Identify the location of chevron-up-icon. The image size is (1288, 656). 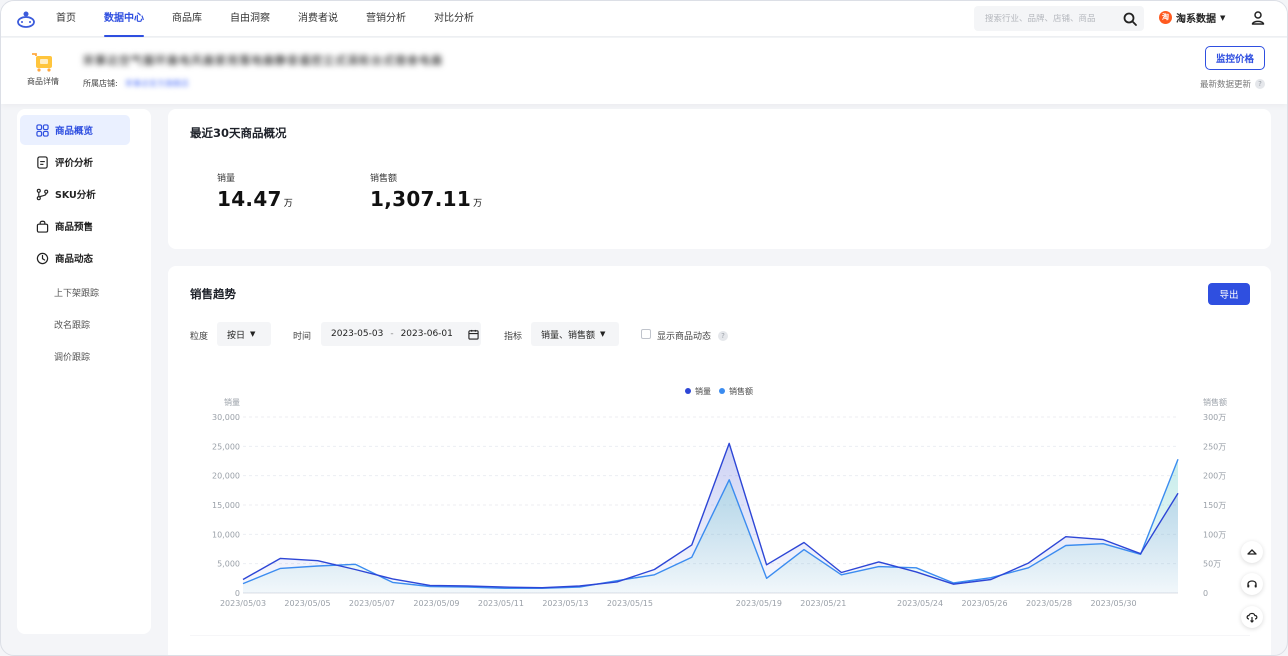
(1252, 552).